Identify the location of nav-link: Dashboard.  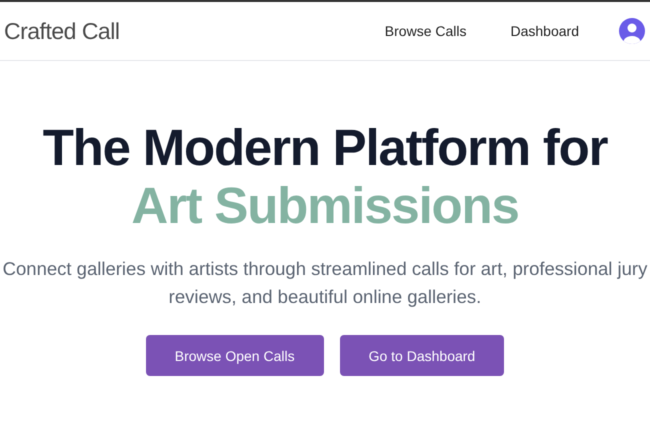
(544, 31).